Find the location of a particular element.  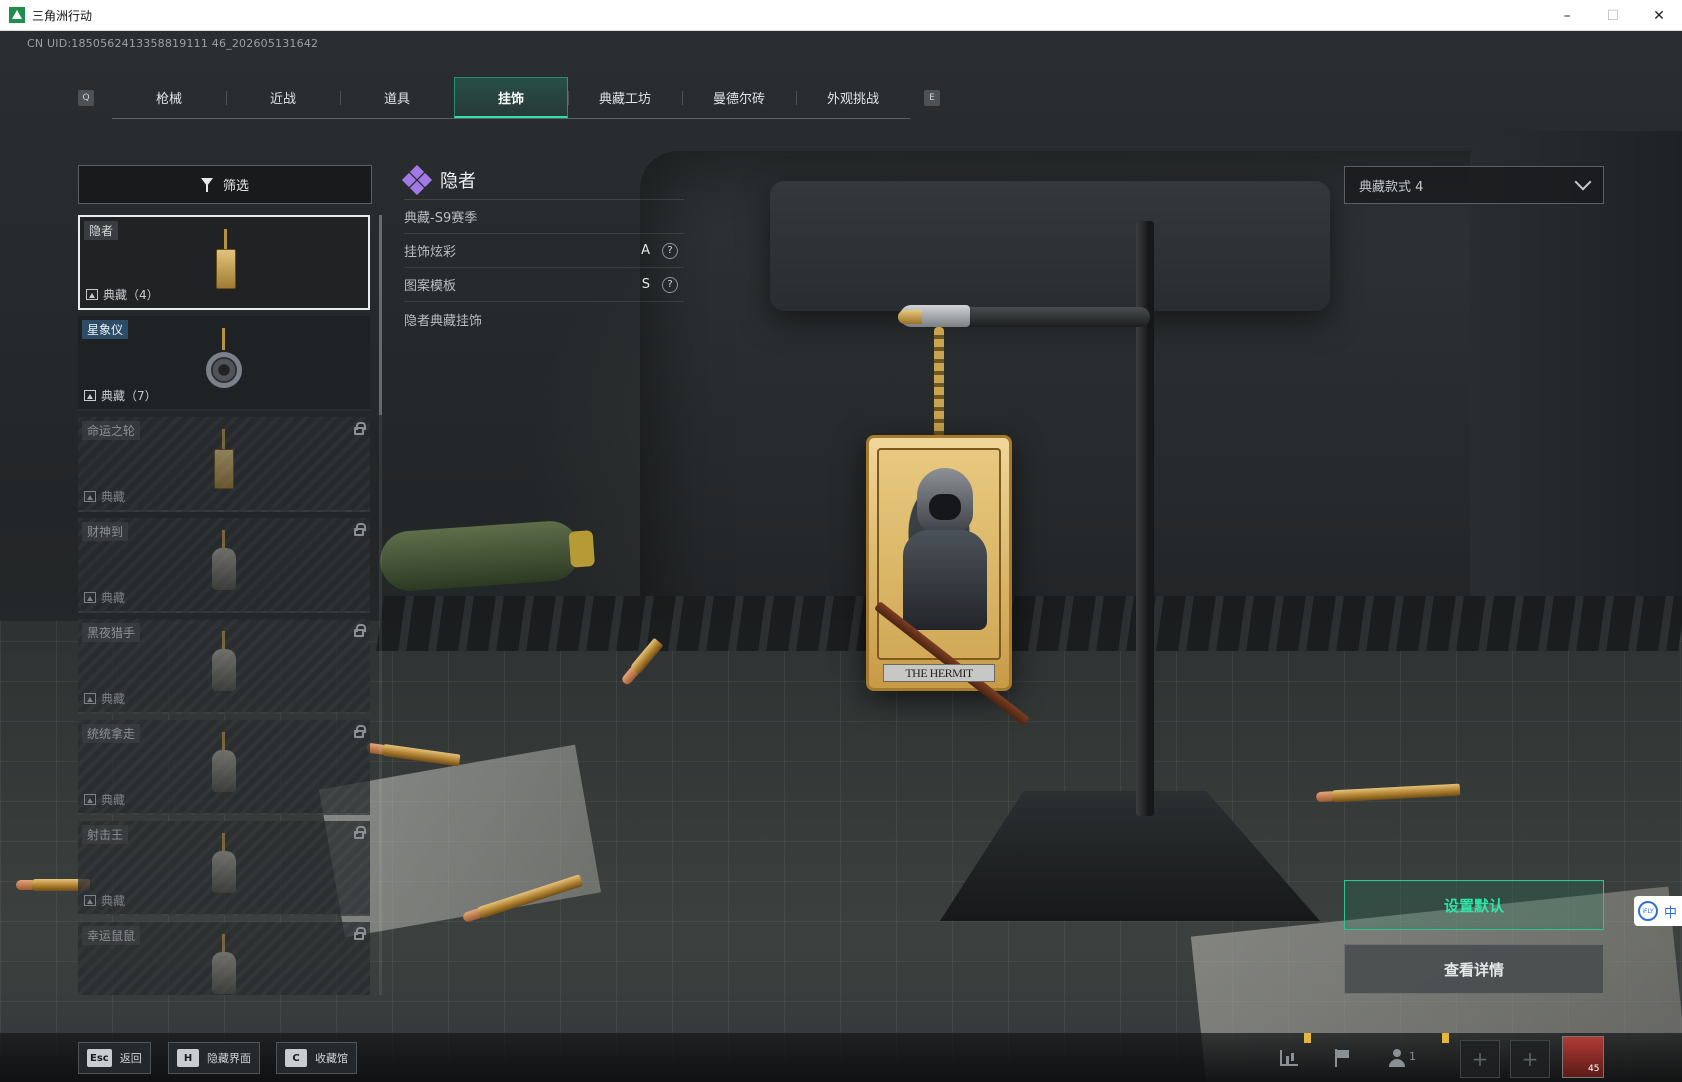

item-name: 黑夜猎手 is located at coordinates (111, 632).